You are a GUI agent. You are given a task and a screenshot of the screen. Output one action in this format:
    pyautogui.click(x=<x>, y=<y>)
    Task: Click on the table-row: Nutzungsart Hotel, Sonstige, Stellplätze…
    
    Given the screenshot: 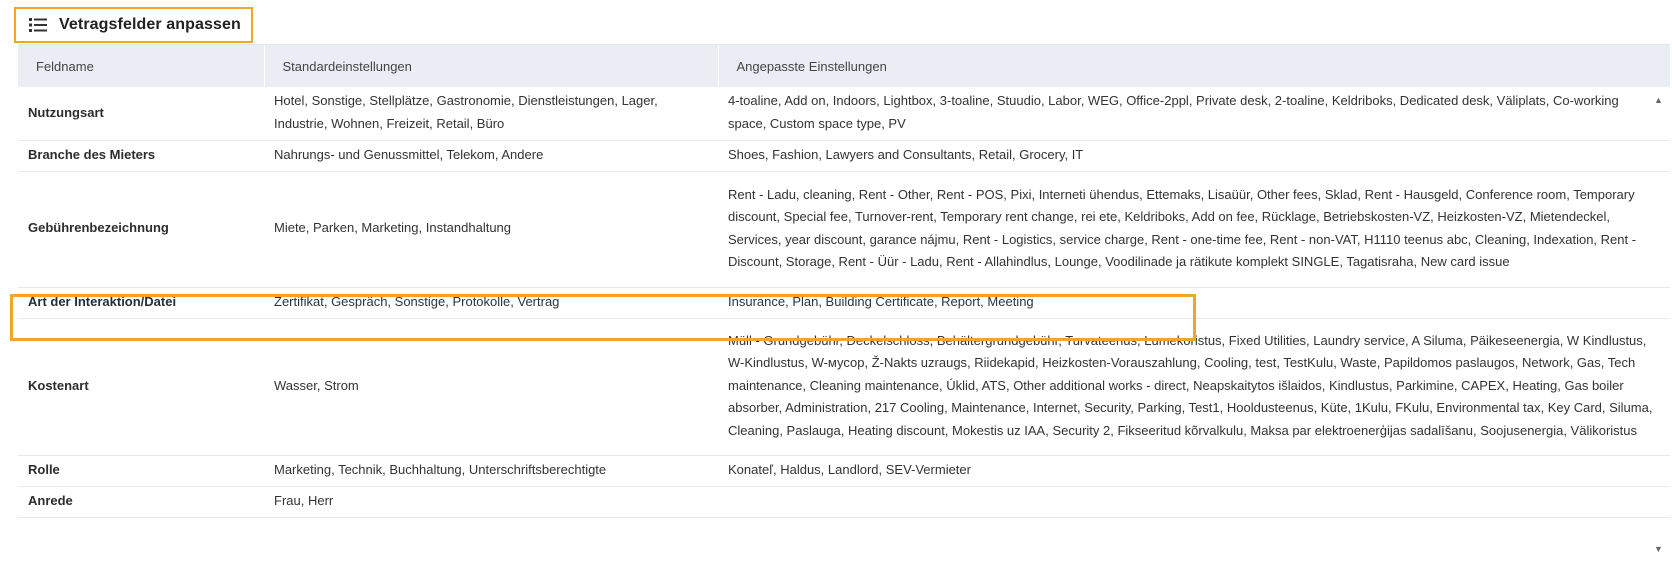 What is the action you would take?
    pyautogui.click(x=844, y=114)
    